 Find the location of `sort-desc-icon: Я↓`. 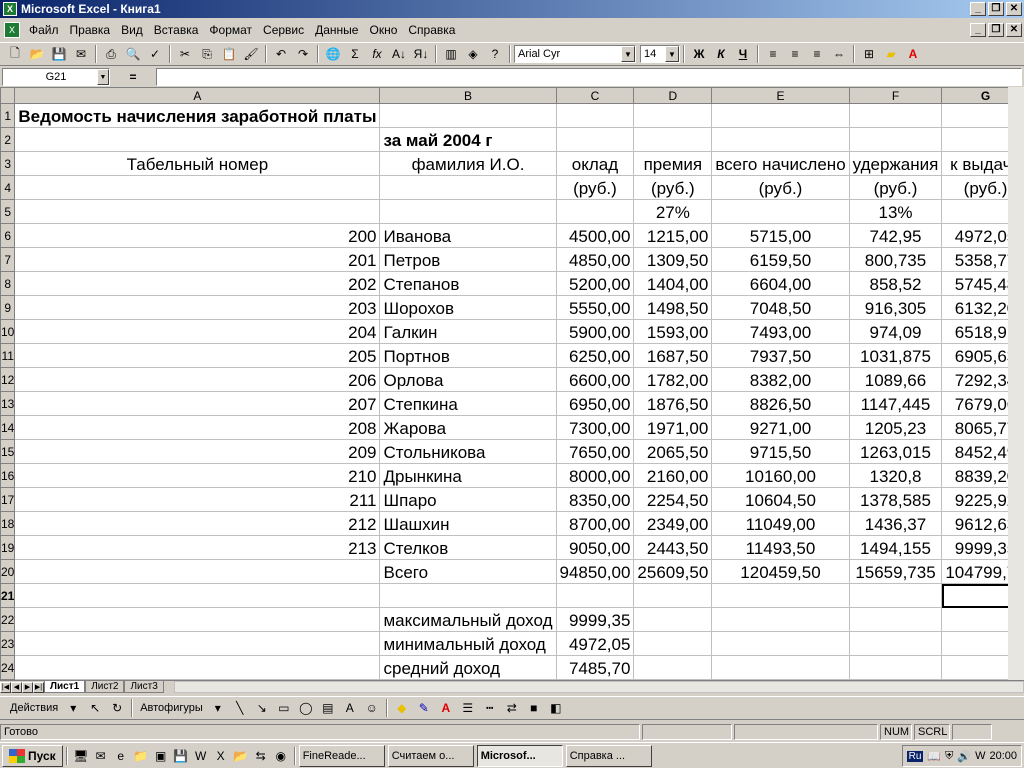

sort-desc-icon: Я↓ is located at coordinates (421, 54).